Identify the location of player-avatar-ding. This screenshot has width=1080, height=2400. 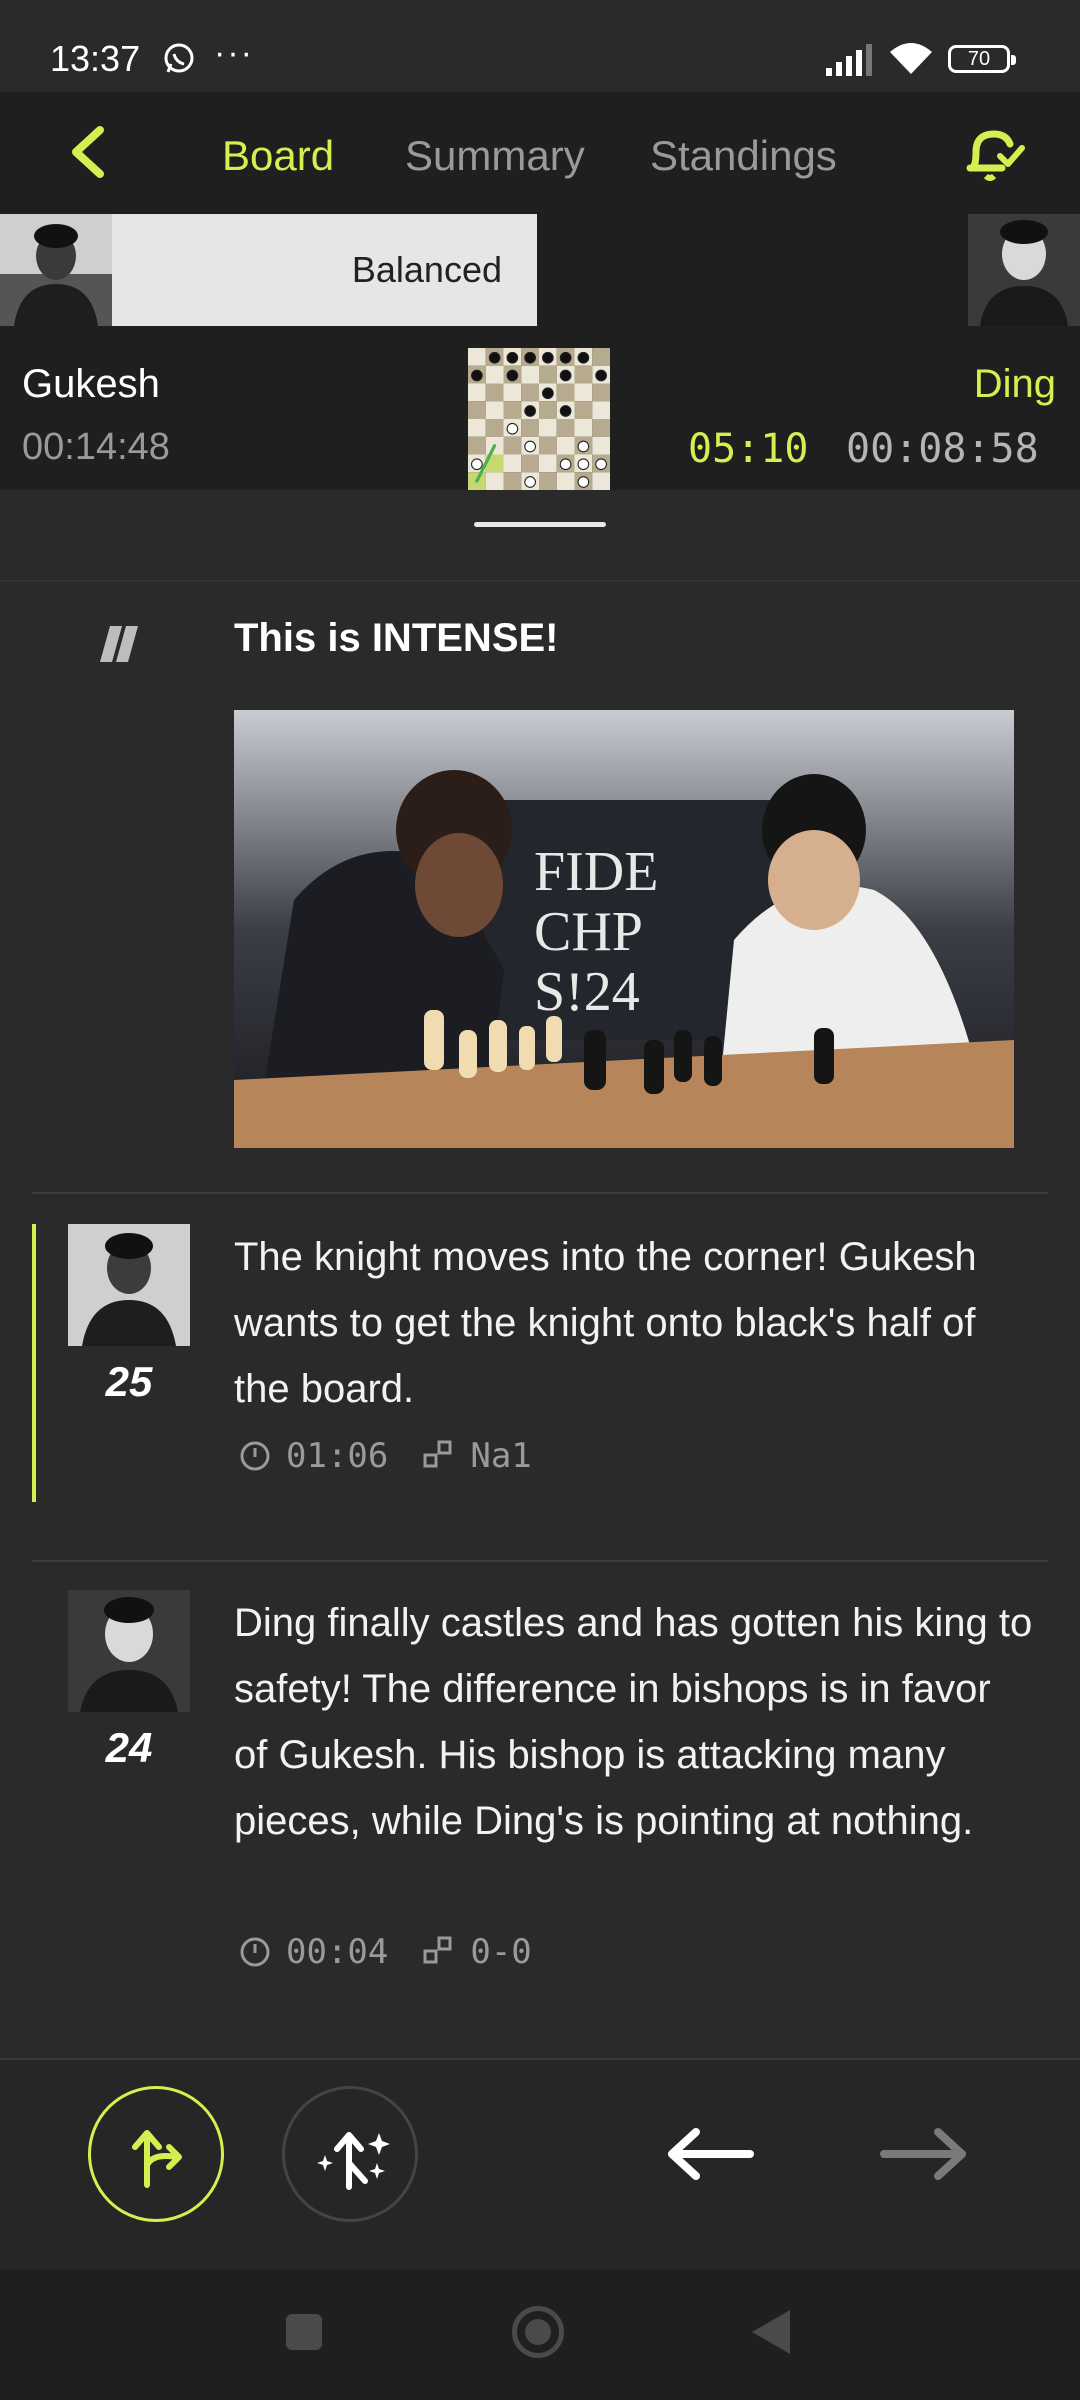
(1024, 270).